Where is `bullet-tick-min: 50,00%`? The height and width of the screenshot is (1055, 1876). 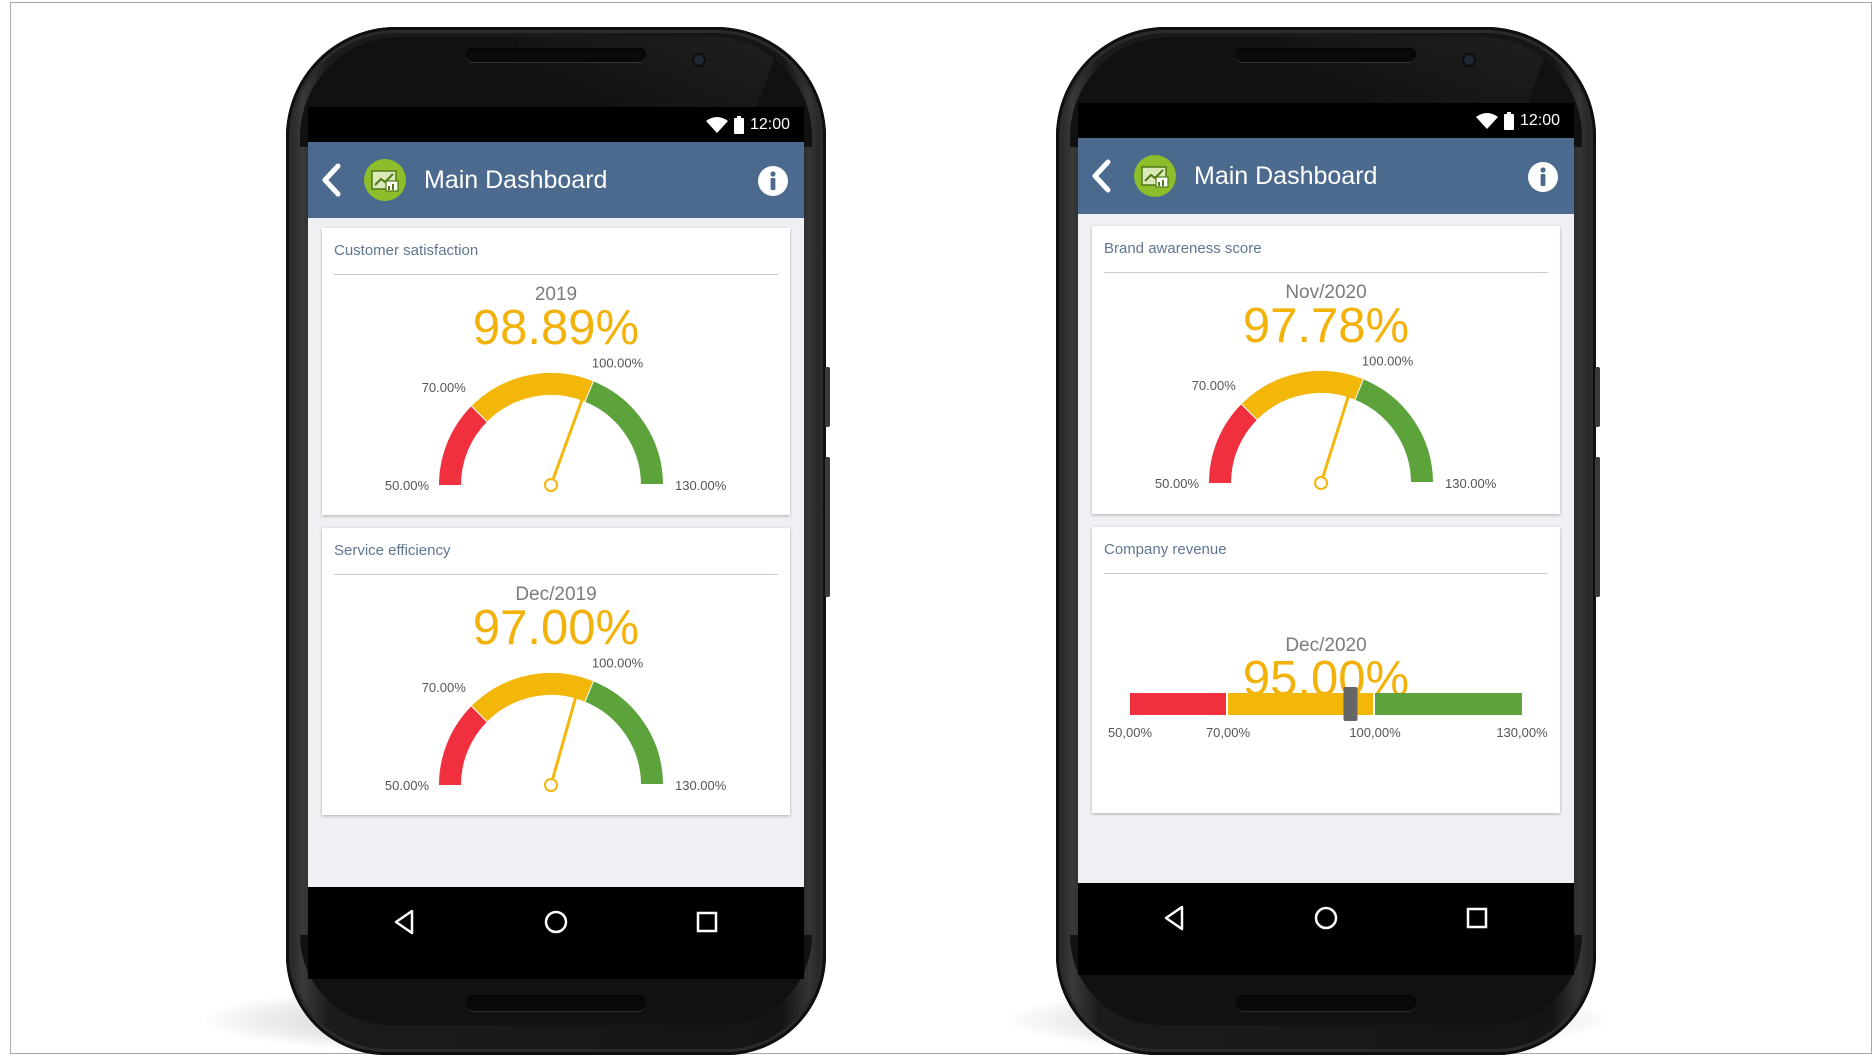
bullet-tick-min: 50,00% is located at coordinates (1130, 732).